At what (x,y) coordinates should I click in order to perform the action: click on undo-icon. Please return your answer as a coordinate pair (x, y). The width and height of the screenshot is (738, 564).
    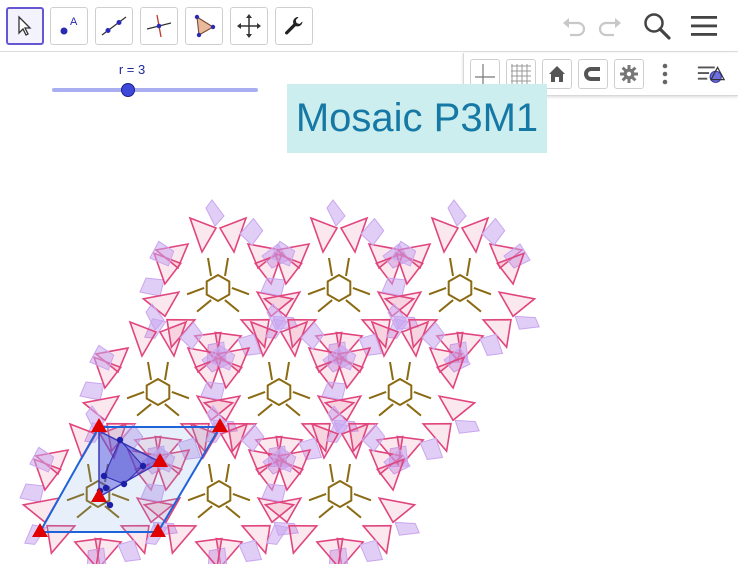
    Looking at the image, I should click on (574, 27).